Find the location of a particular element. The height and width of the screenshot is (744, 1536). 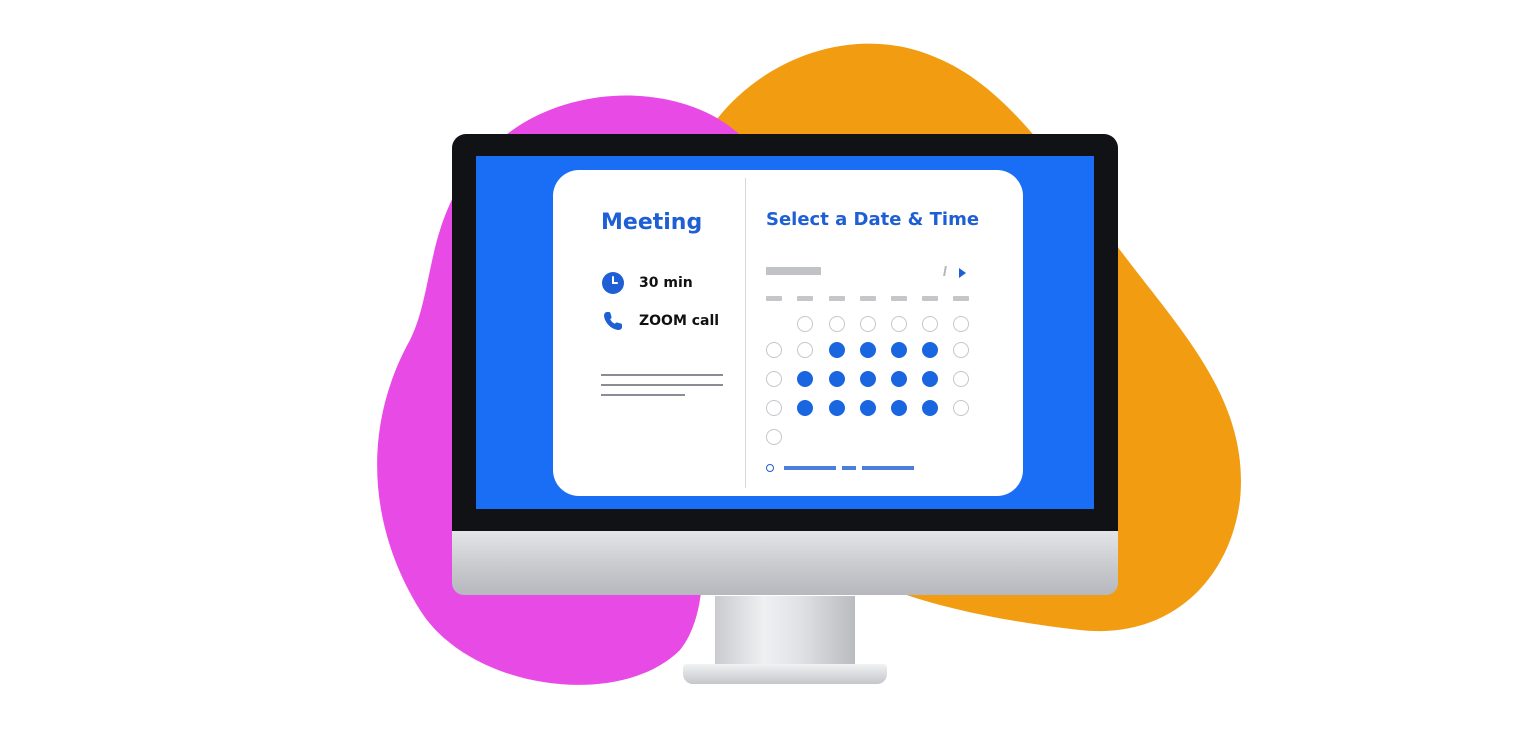

clock-icon is located at coordinates (613, 283).